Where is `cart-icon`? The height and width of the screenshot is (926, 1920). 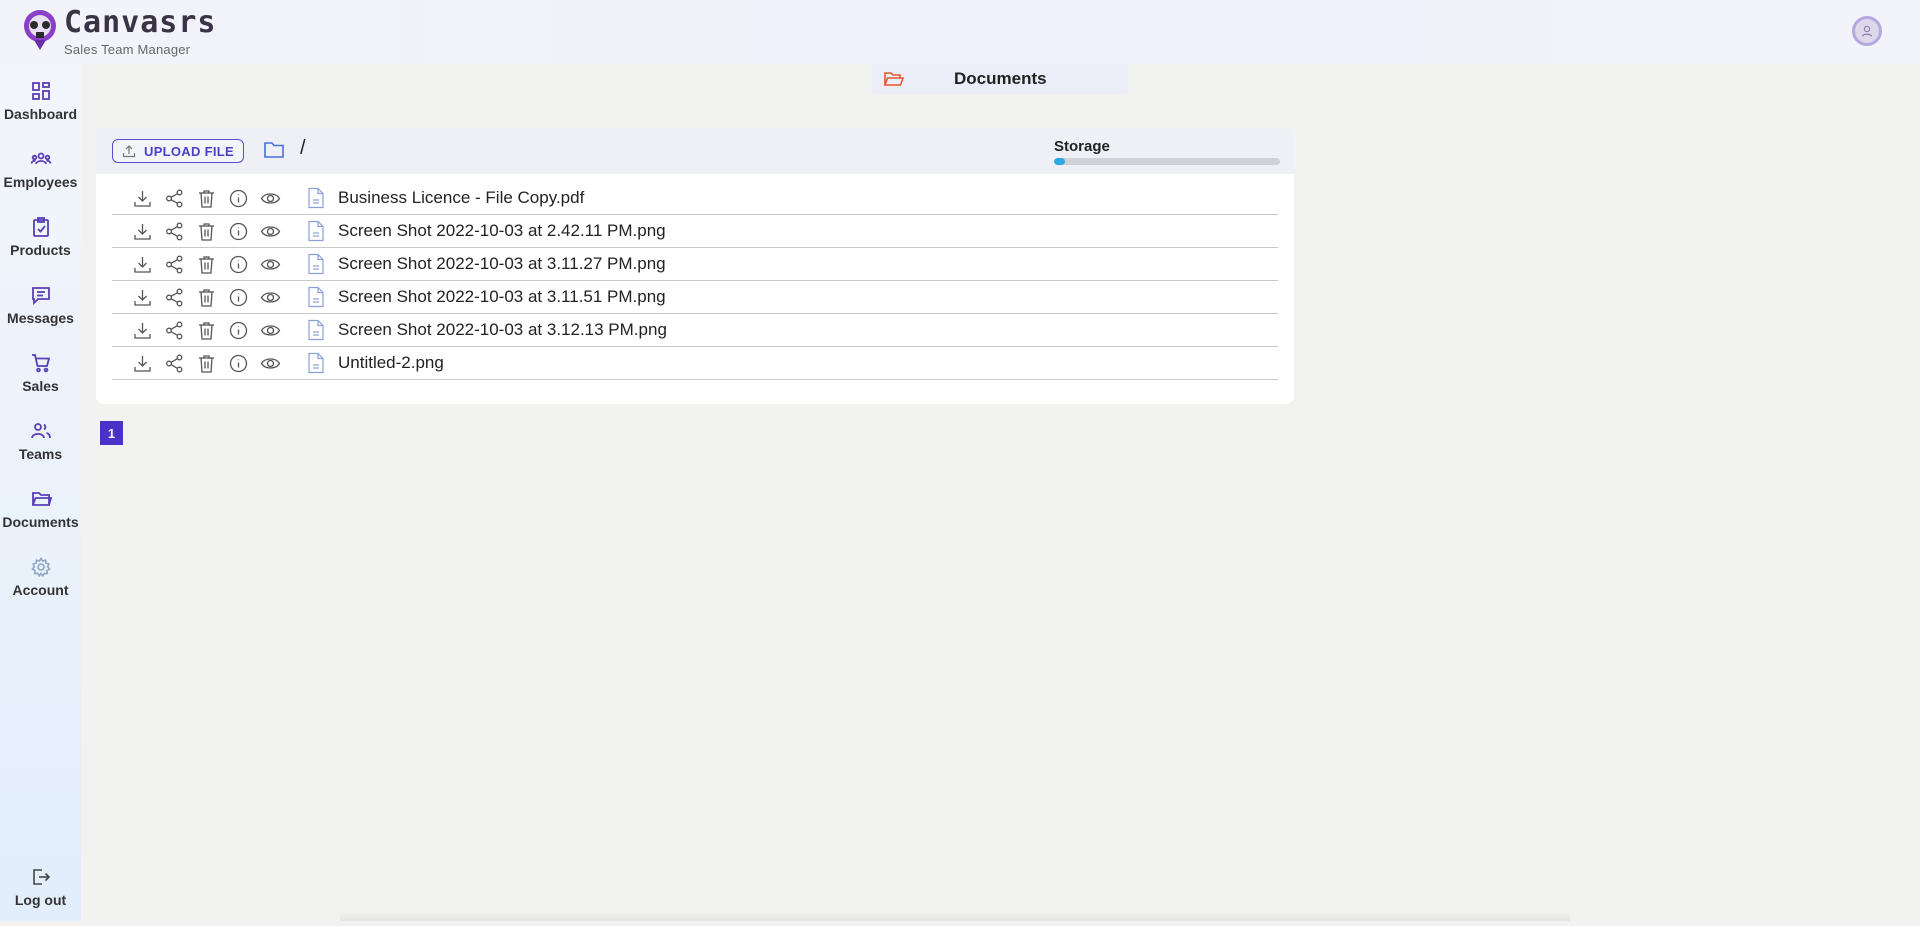
cart-icon is located at coordinates (40, 363).